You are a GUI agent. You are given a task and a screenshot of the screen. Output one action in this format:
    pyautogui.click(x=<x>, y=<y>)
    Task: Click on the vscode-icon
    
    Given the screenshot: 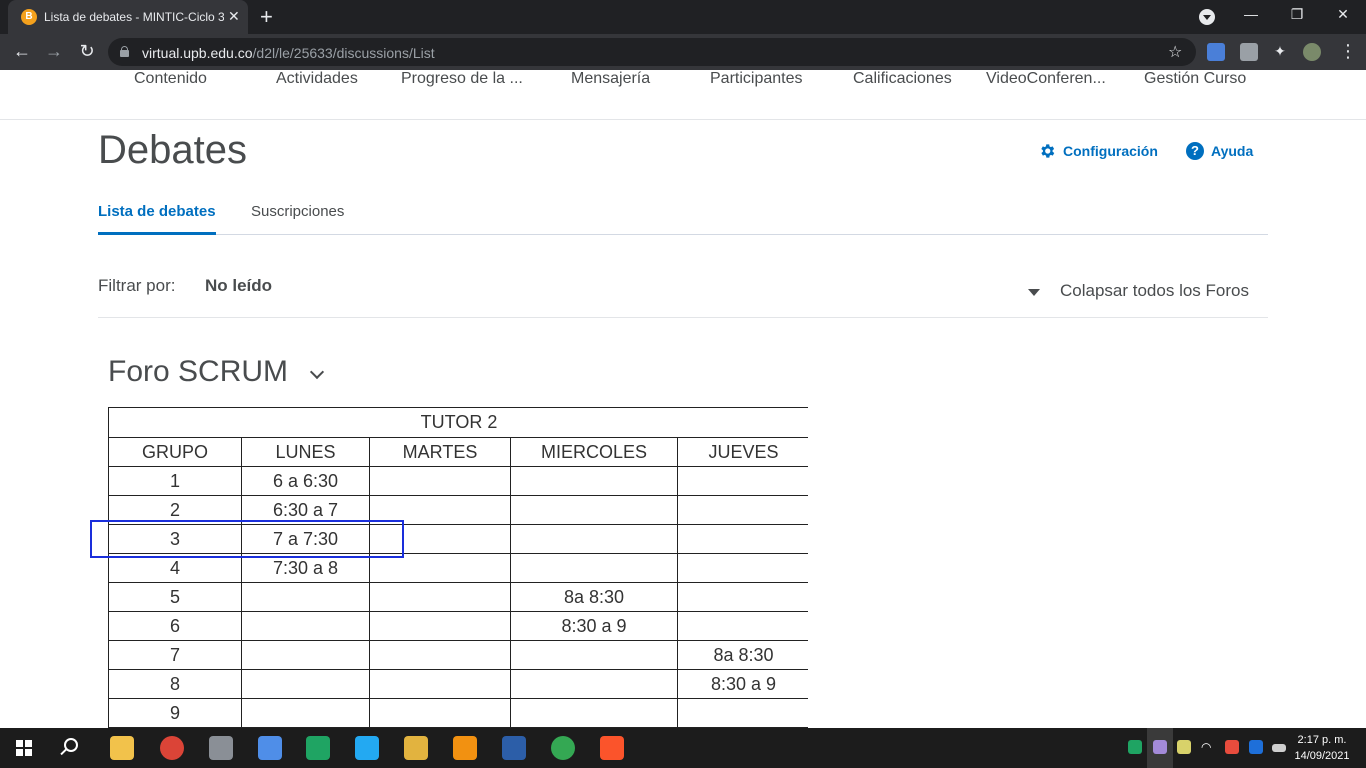 What is the action you would take?
    pyautogui.click(x=367, y=748)
    